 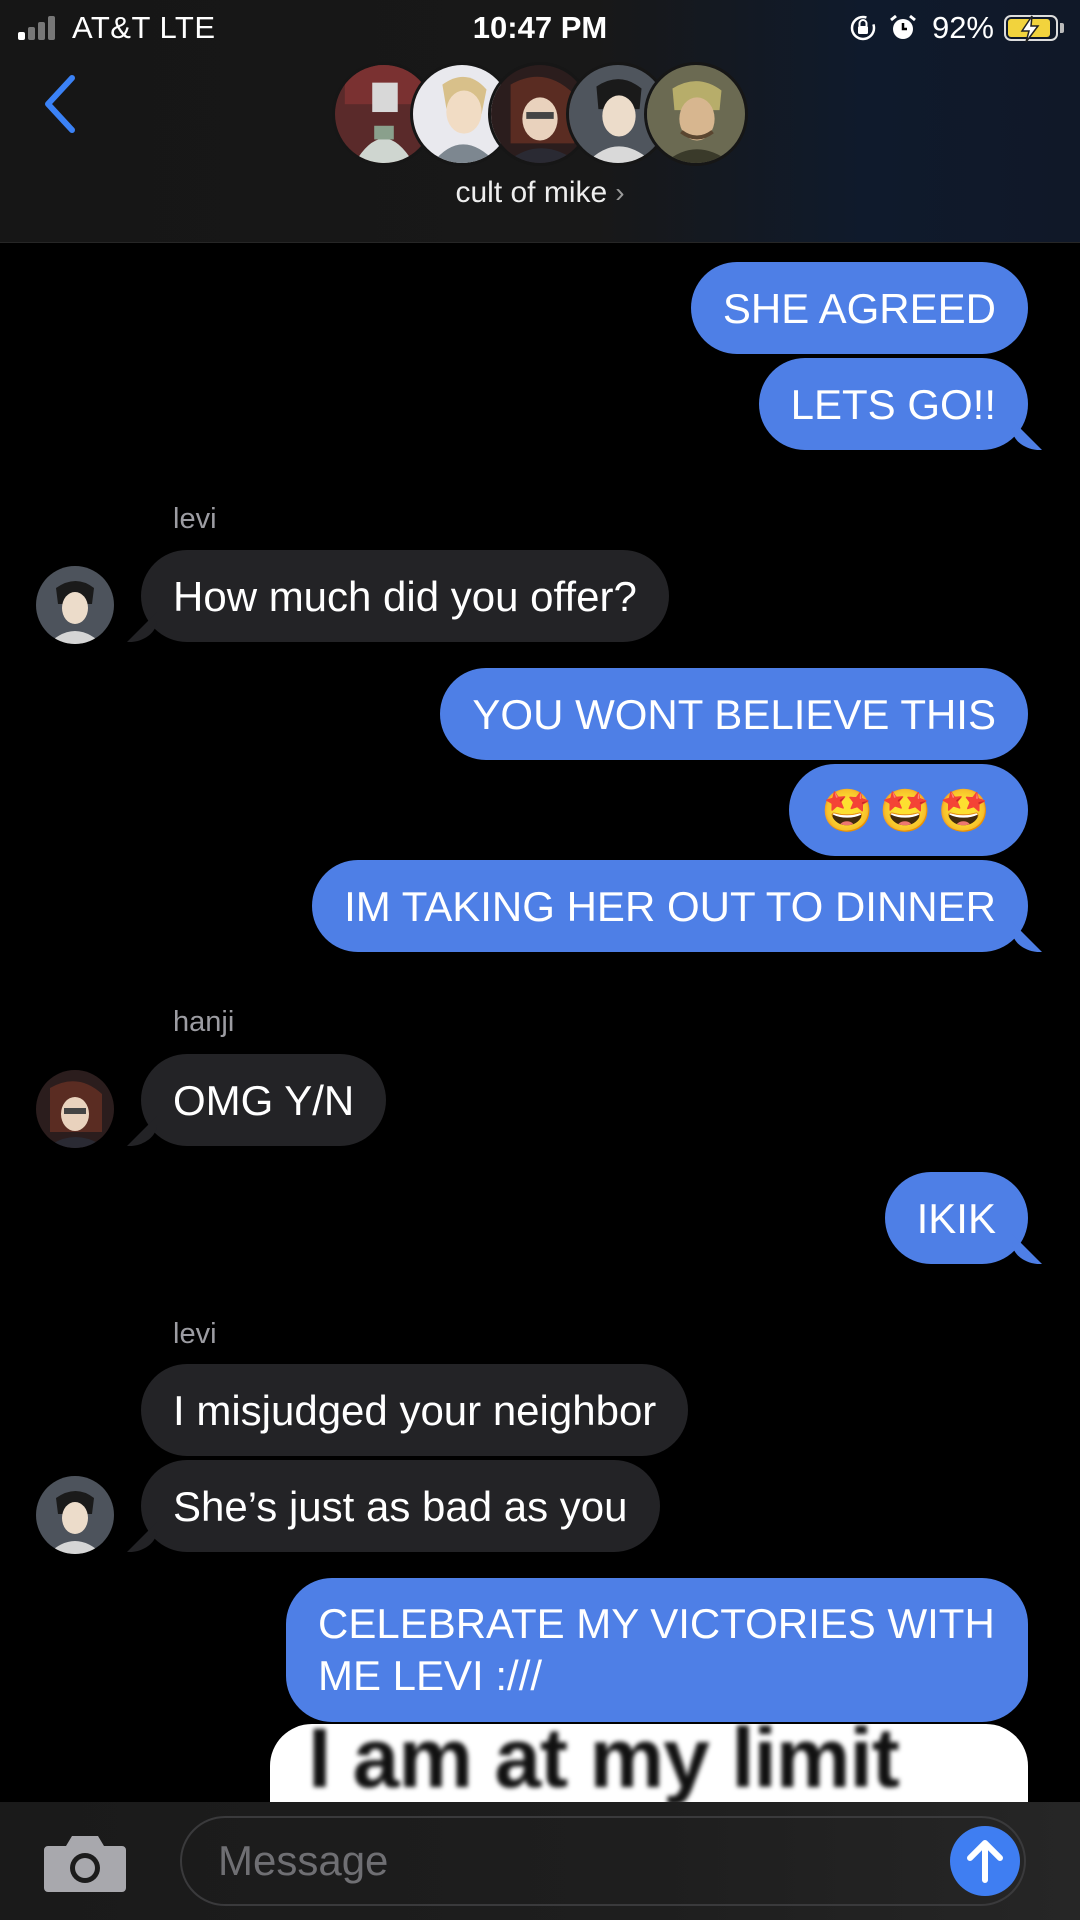 I want to click on battery-cap, so click(x=1062, y=28).